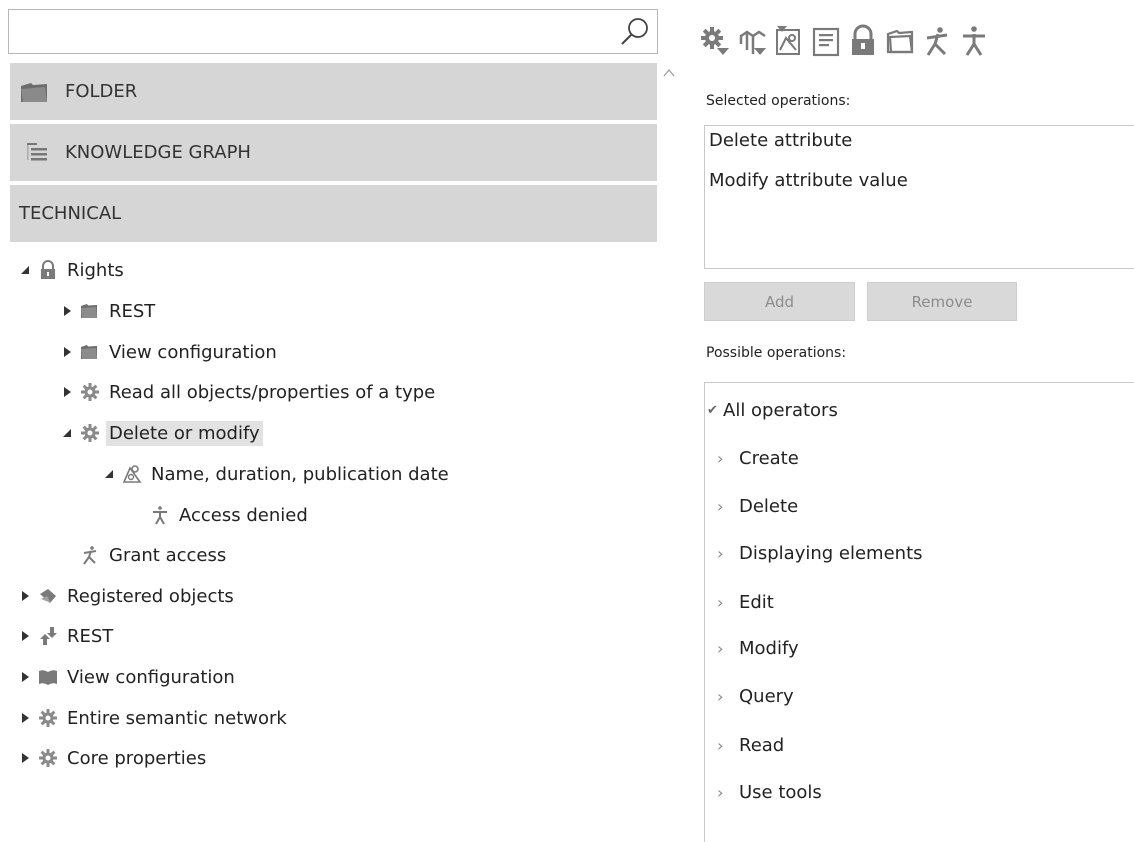 This screenshot has height=842, width=1134. Describe the element at coordinates (315, 33) in the screenshot. I see `search-input` at that location.